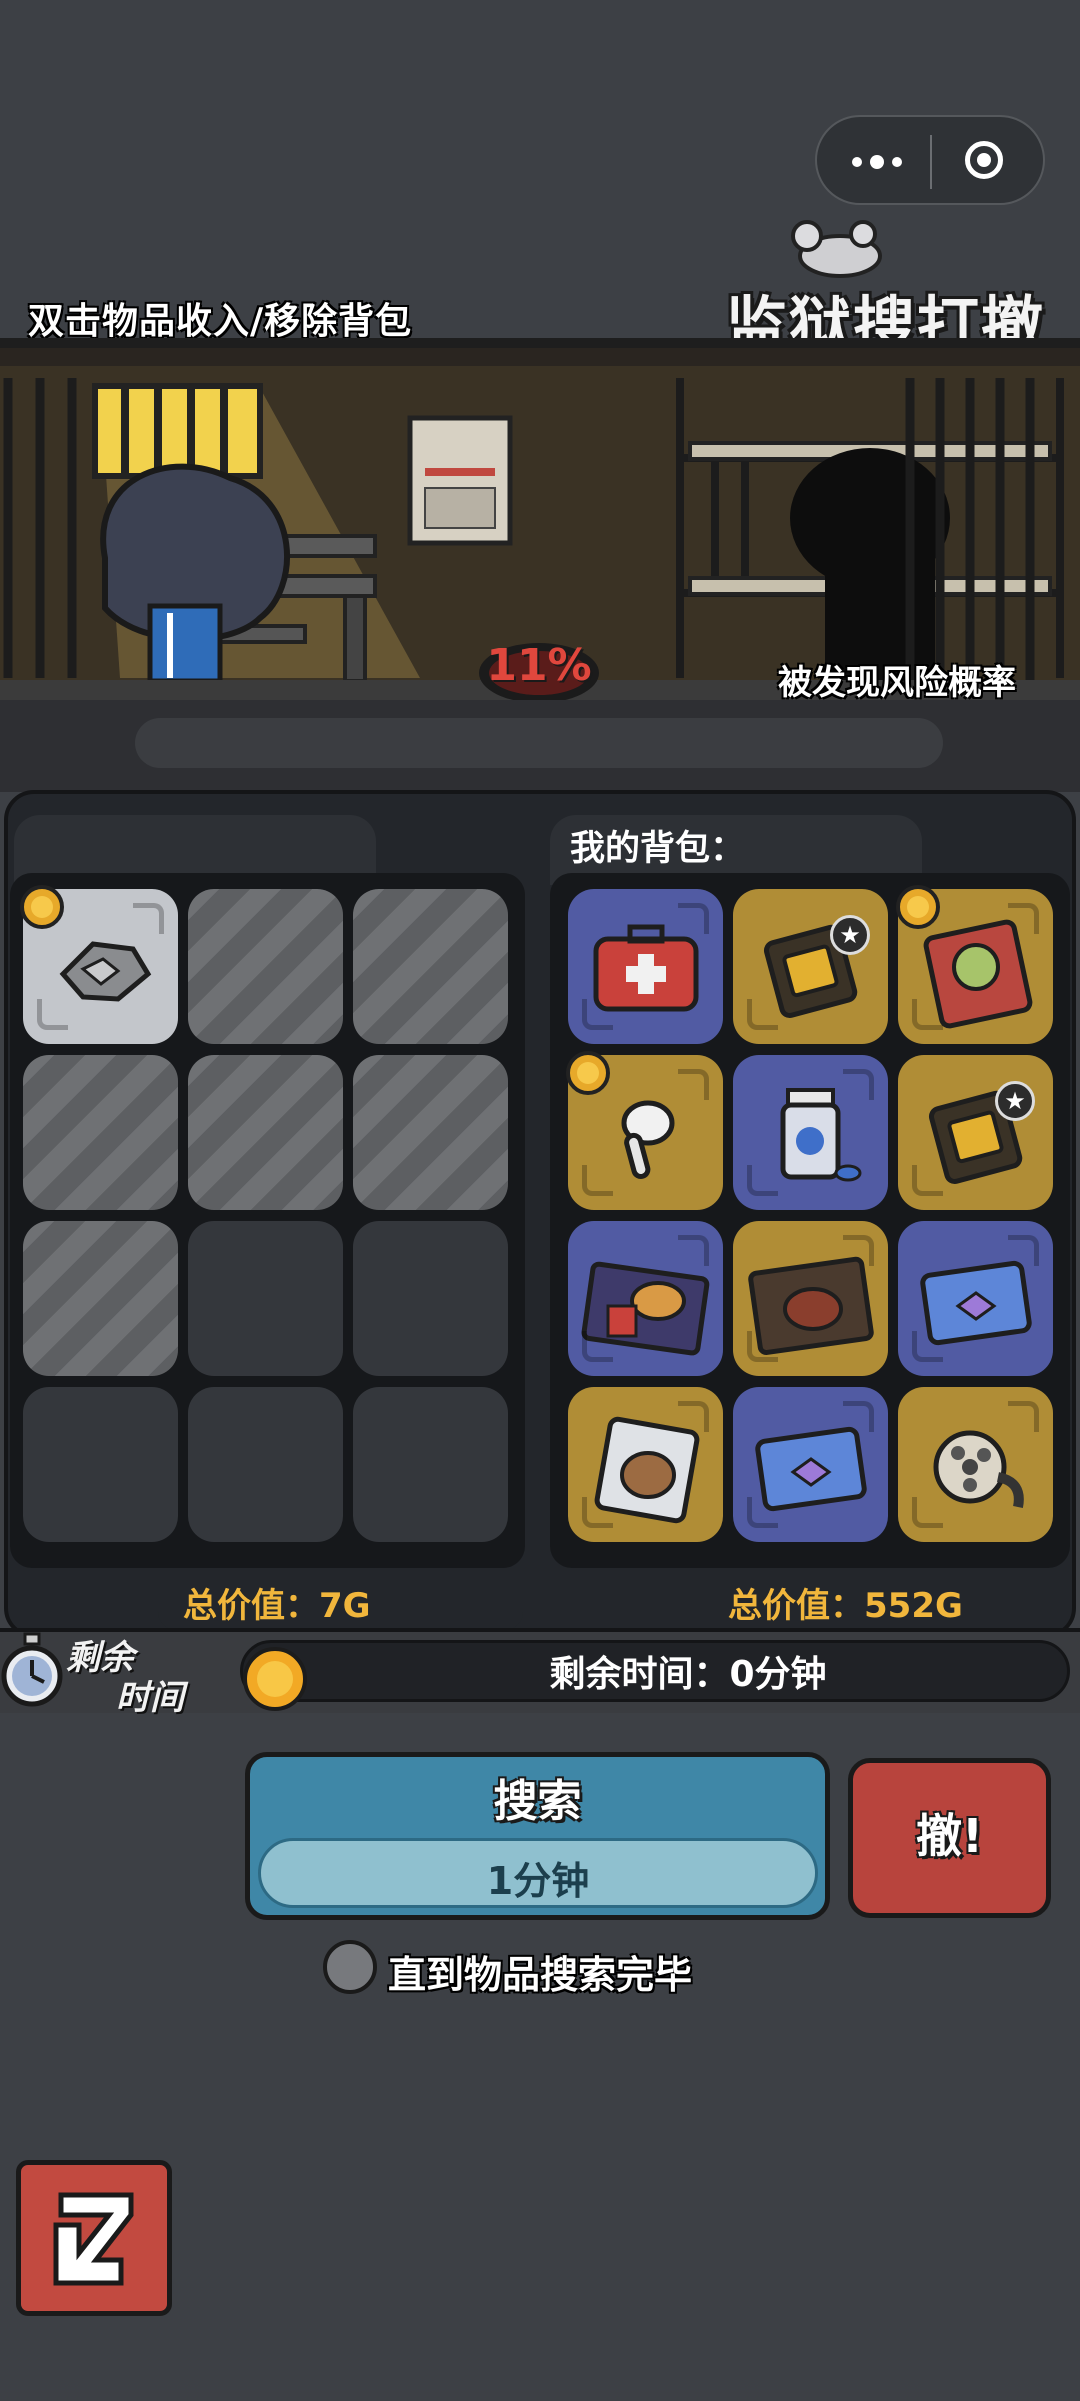 This screenshot has height=2401, width=1080. What do you see at coordinates (220, 321) in the screenshot?
I see `double-tap-hint: 双击物品收入/移除背包` at bounding box center [220, 321].